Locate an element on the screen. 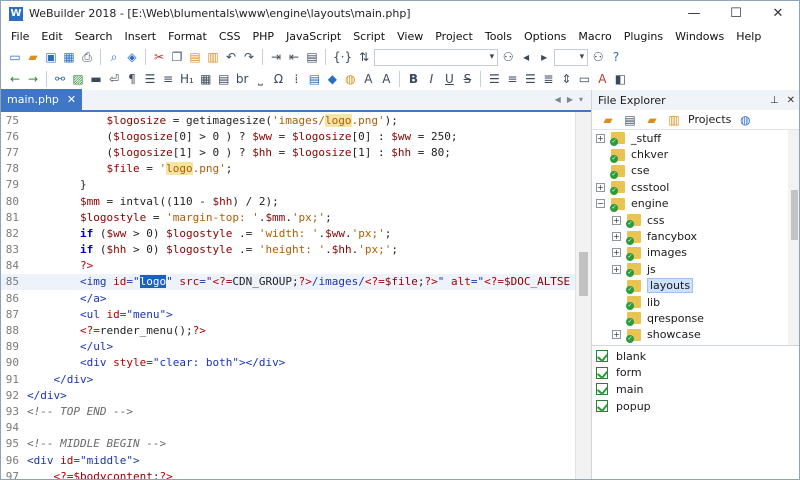 The width and height of the screenshot is (800, 480). css-icon: ◈ is located at coordinates (132, 57).